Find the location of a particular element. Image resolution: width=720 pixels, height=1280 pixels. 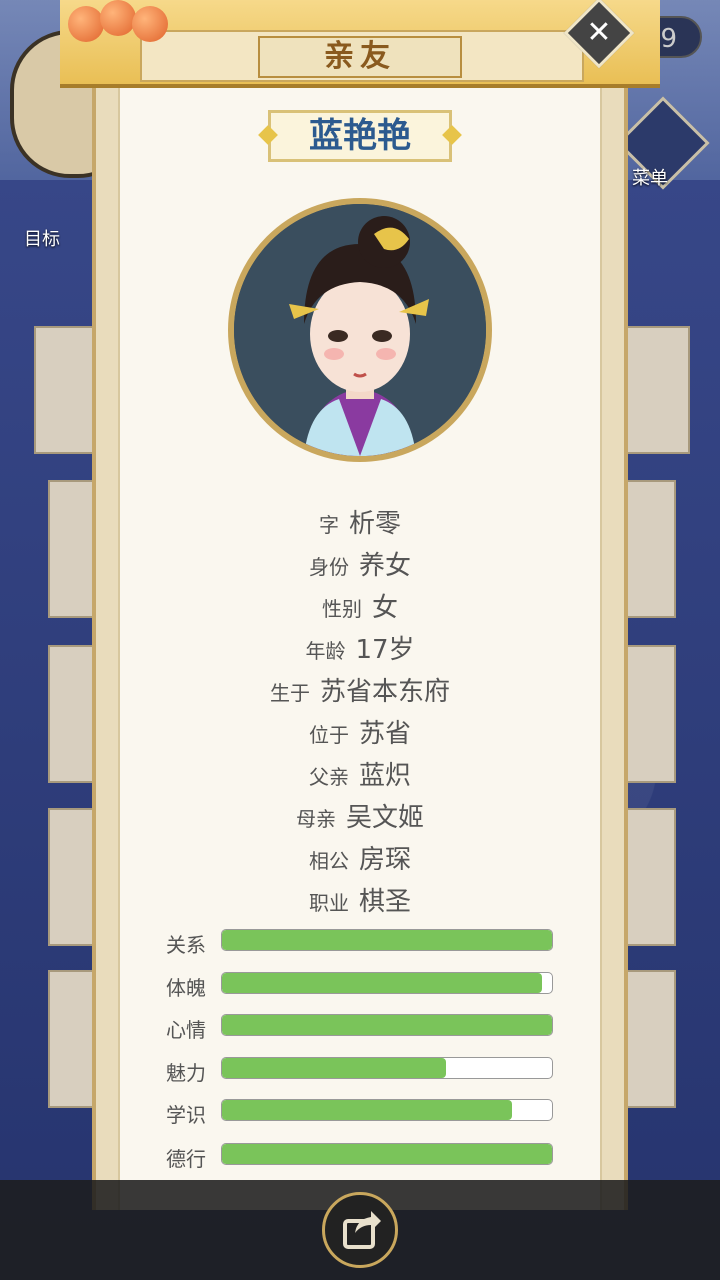

field-value: 17岁 is located at coordinates (385, 650).